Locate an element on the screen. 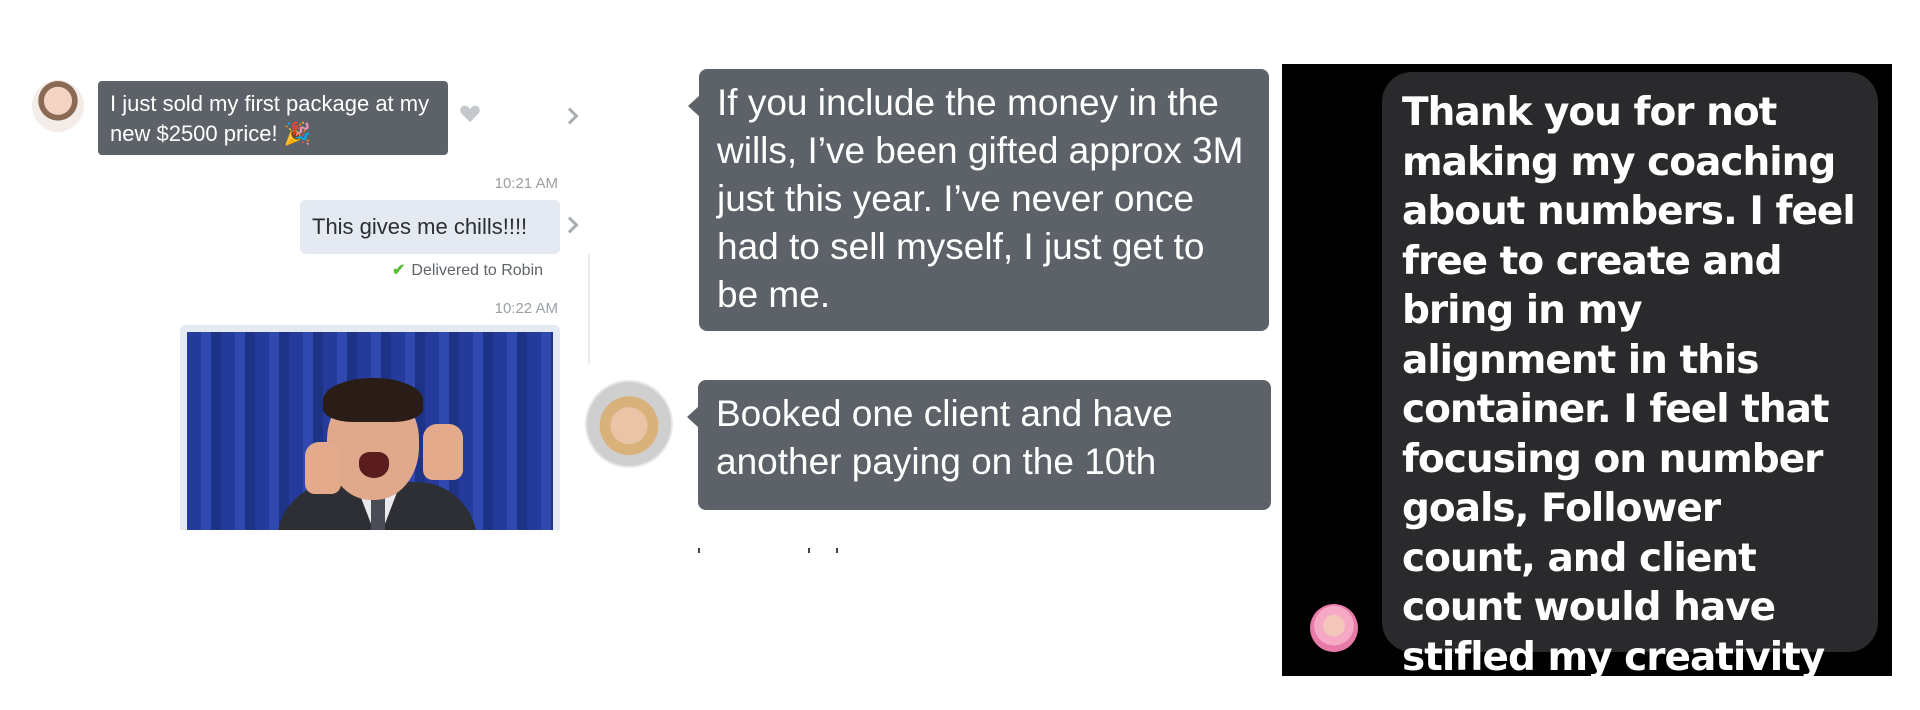 This screenshot has height=710, width=1920. heart-icon is located at coordinates (470, 113).